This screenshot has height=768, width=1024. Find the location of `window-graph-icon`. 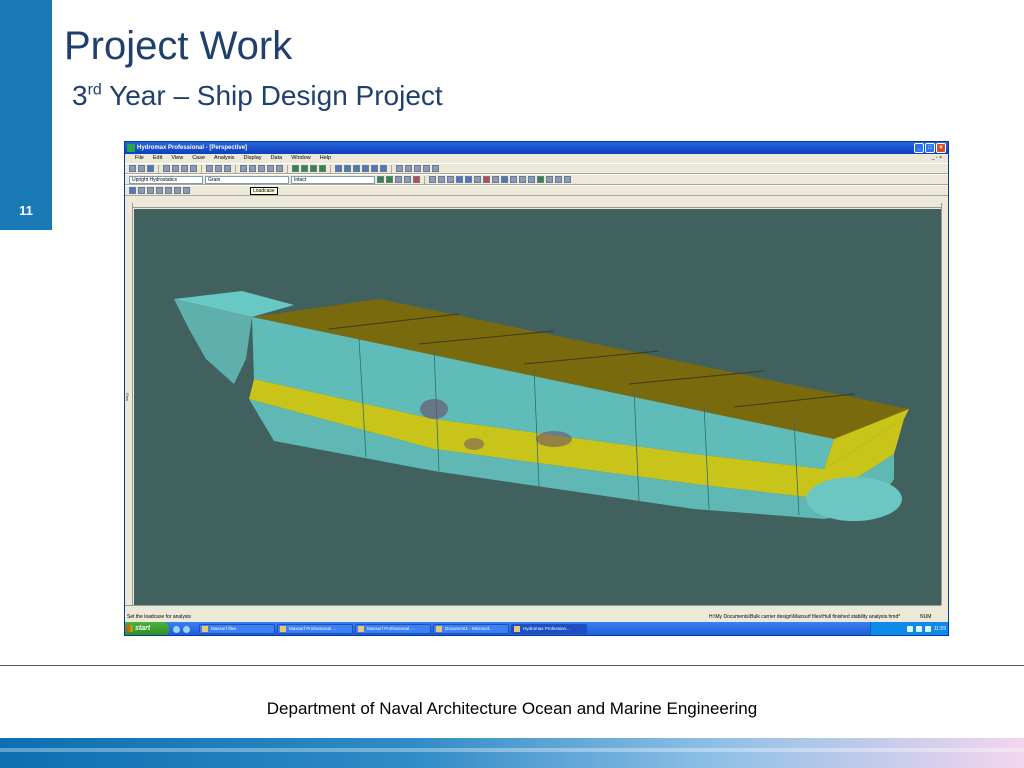

window-graph-icon is located at coordinates (408, 168).